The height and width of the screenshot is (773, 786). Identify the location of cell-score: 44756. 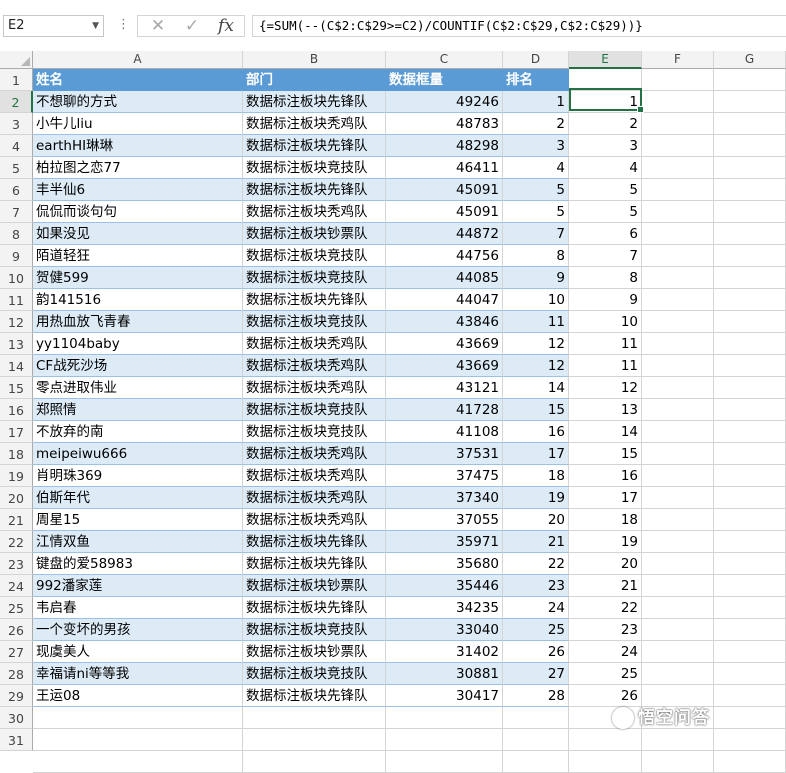
(444, 256).